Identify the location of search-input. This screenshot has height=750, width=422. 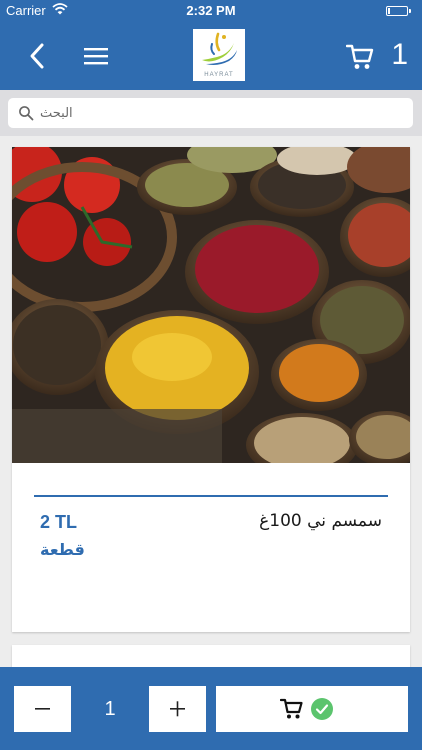
(220, 113).